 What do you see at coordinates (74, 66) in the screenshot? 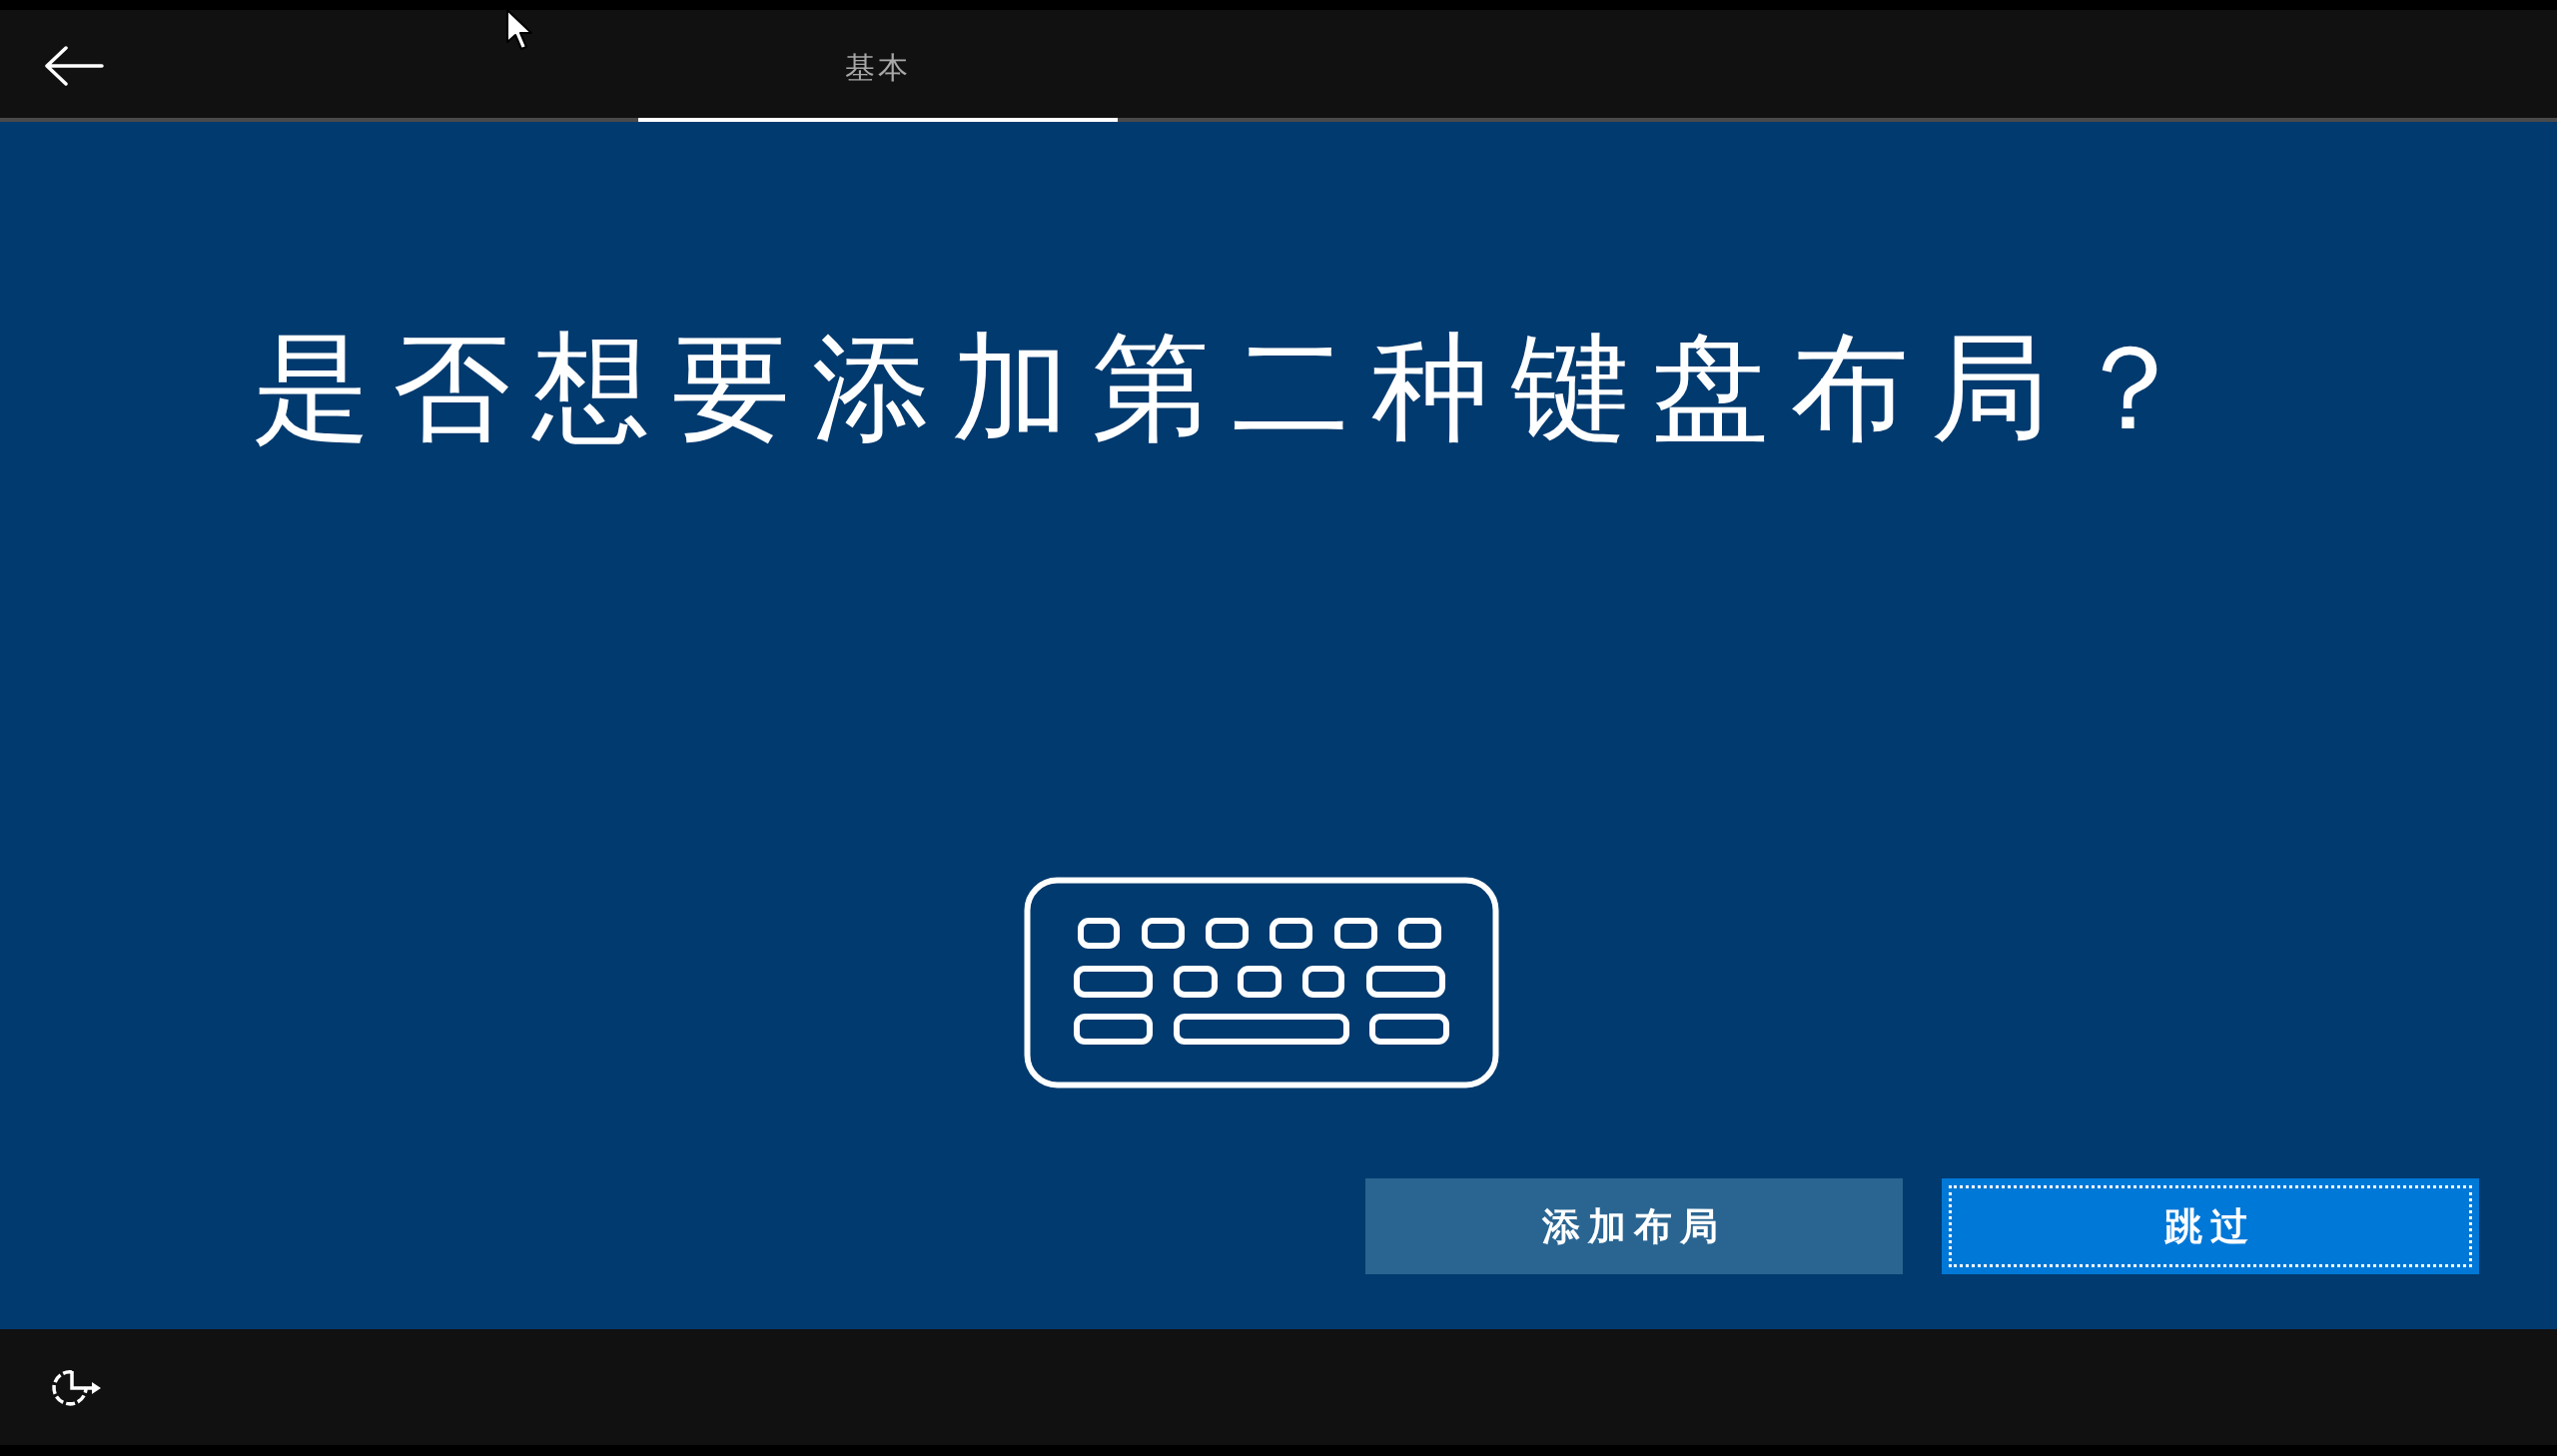
I see `back-arrow-icon` at bounding box center [74, 66].